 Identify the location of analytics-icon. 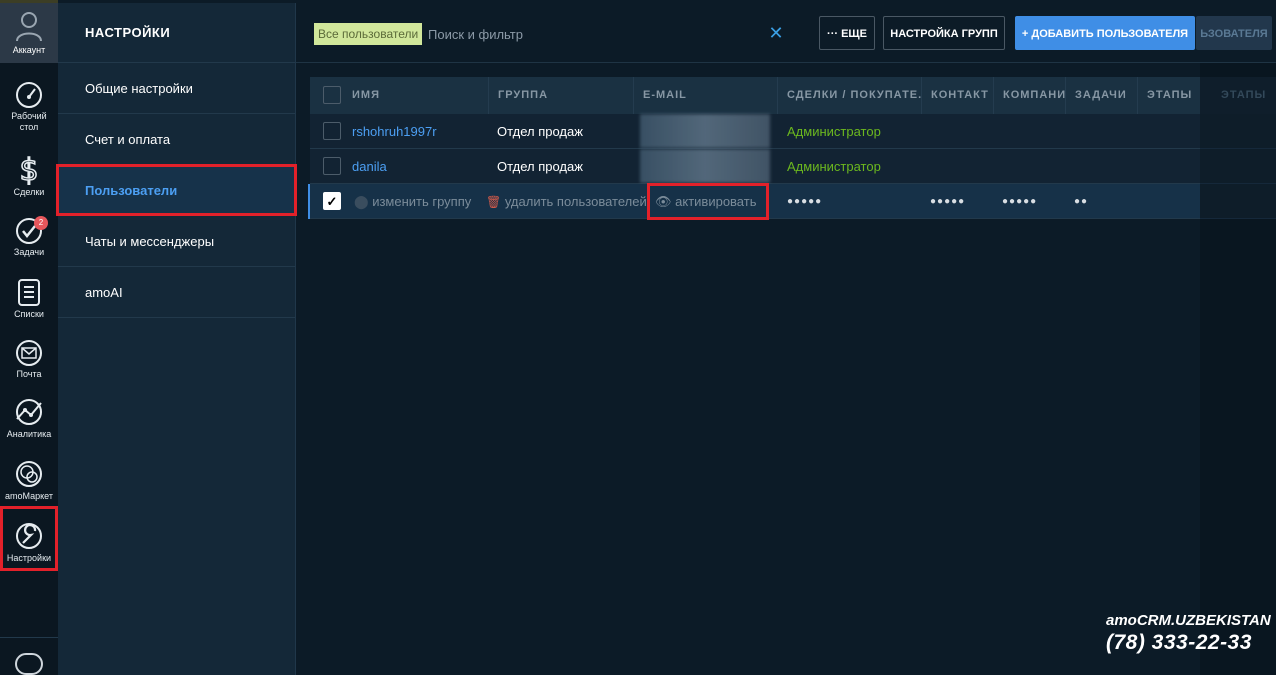
(29, 412).